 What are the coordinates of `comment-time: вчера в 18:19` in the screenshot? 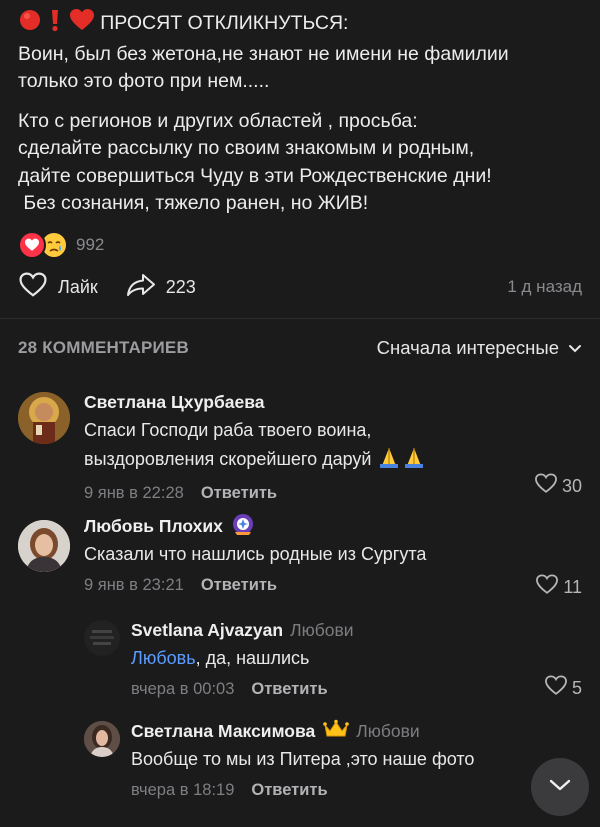 It's located at (183, 789).